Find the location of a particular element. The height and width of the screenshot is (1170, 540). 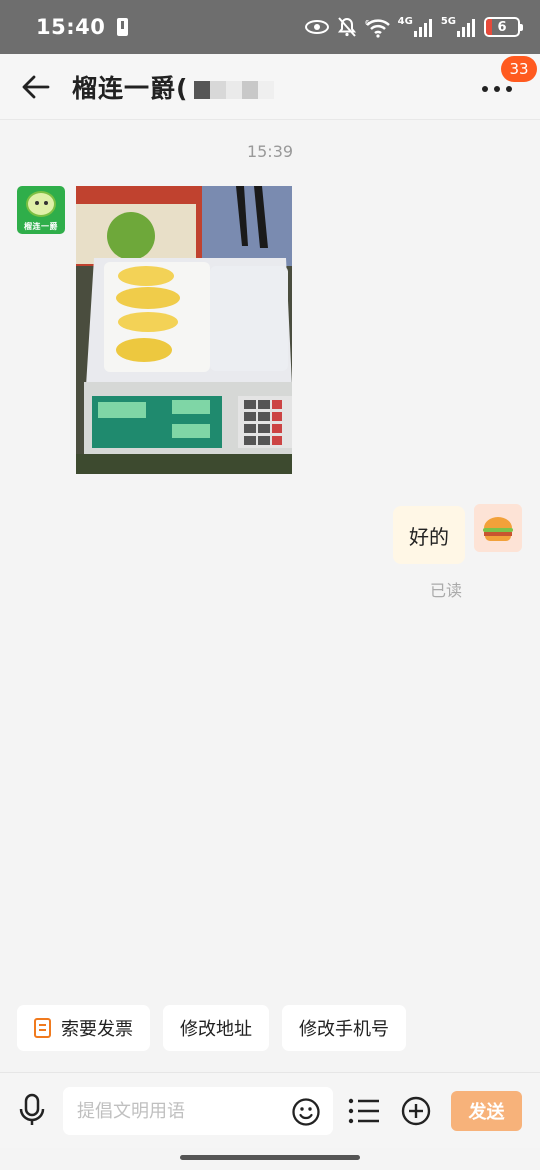

bell-off-icon is located at coordinates (346, 27).